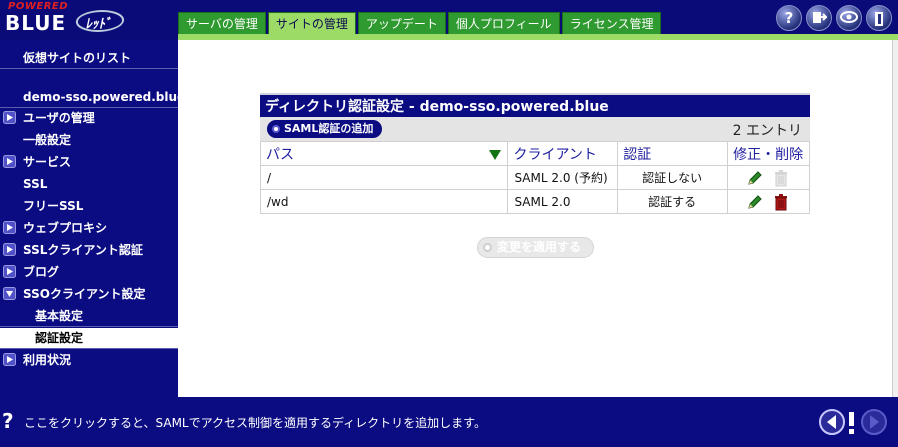 The width and height of the screenshot is (898, 447). What do you see at coordinates (89, 206) in the screenshot?
I see `sidebar-item-free-ssl: フリーSSL` at bounding box center [89, 206].